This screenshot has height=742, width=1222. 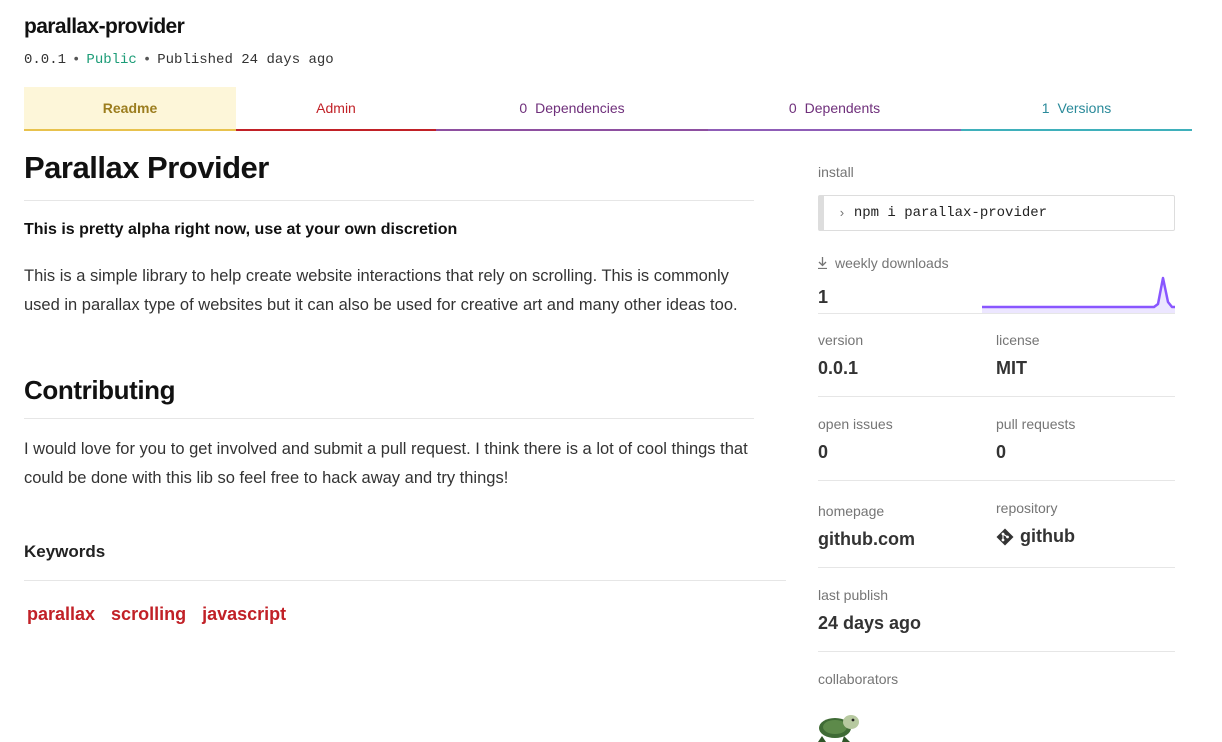 I want to click on keyword-link: scrolling, so click(x=148, y=614).